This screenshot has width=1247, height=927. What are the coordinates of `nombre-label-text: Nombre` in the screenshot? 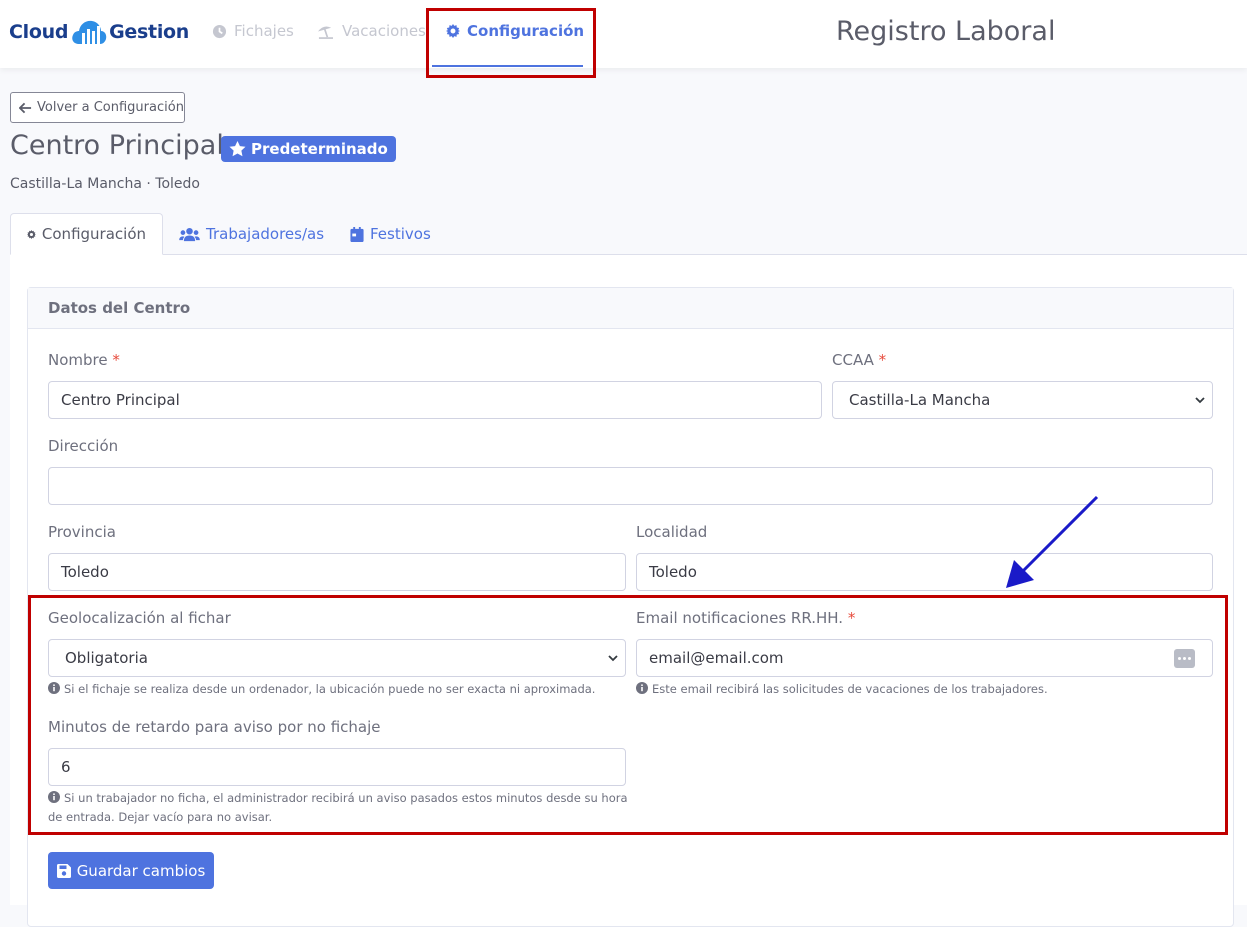 It's located at (78, 360).